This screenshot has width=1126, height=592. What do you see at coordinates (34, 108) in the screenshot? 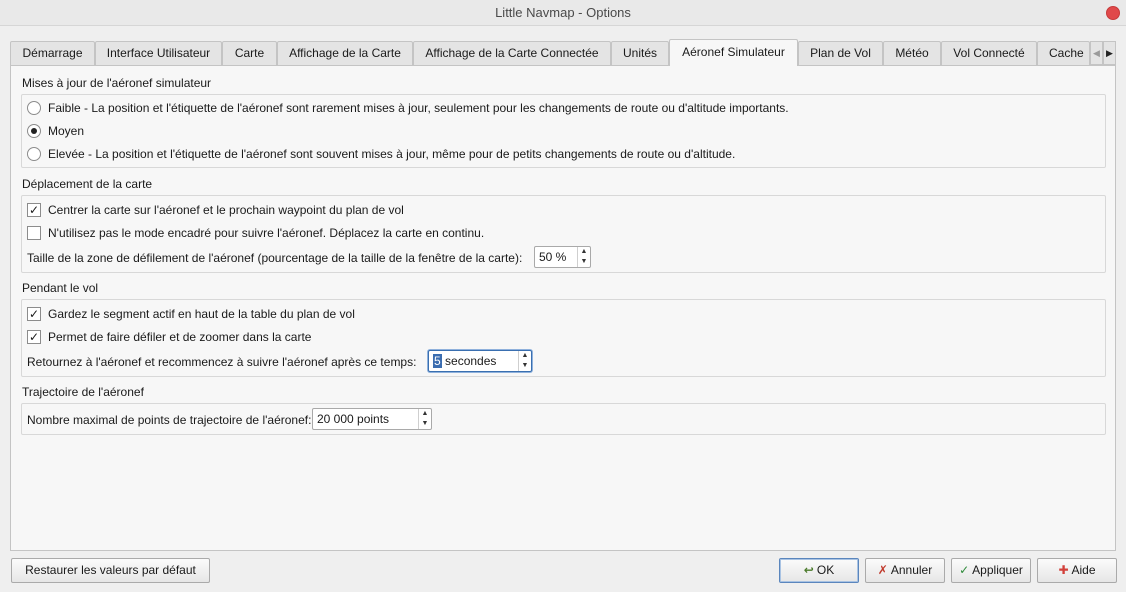
I see `update-low-radio` at bounding box center [34, 108].